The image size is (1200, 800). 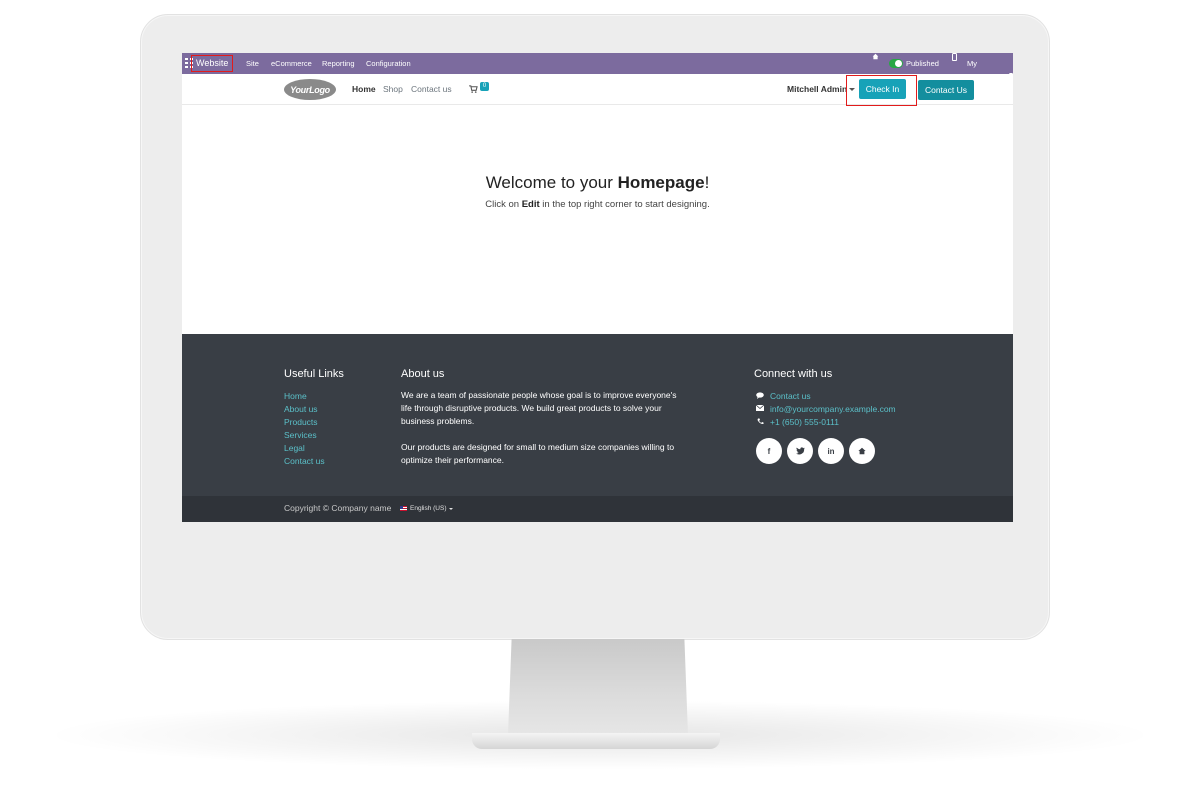 What do you see at coordinates (833, 409) in the screenshot?
I see `email-link: info@yourcompany.example.com` at bounding box center [833, 409].